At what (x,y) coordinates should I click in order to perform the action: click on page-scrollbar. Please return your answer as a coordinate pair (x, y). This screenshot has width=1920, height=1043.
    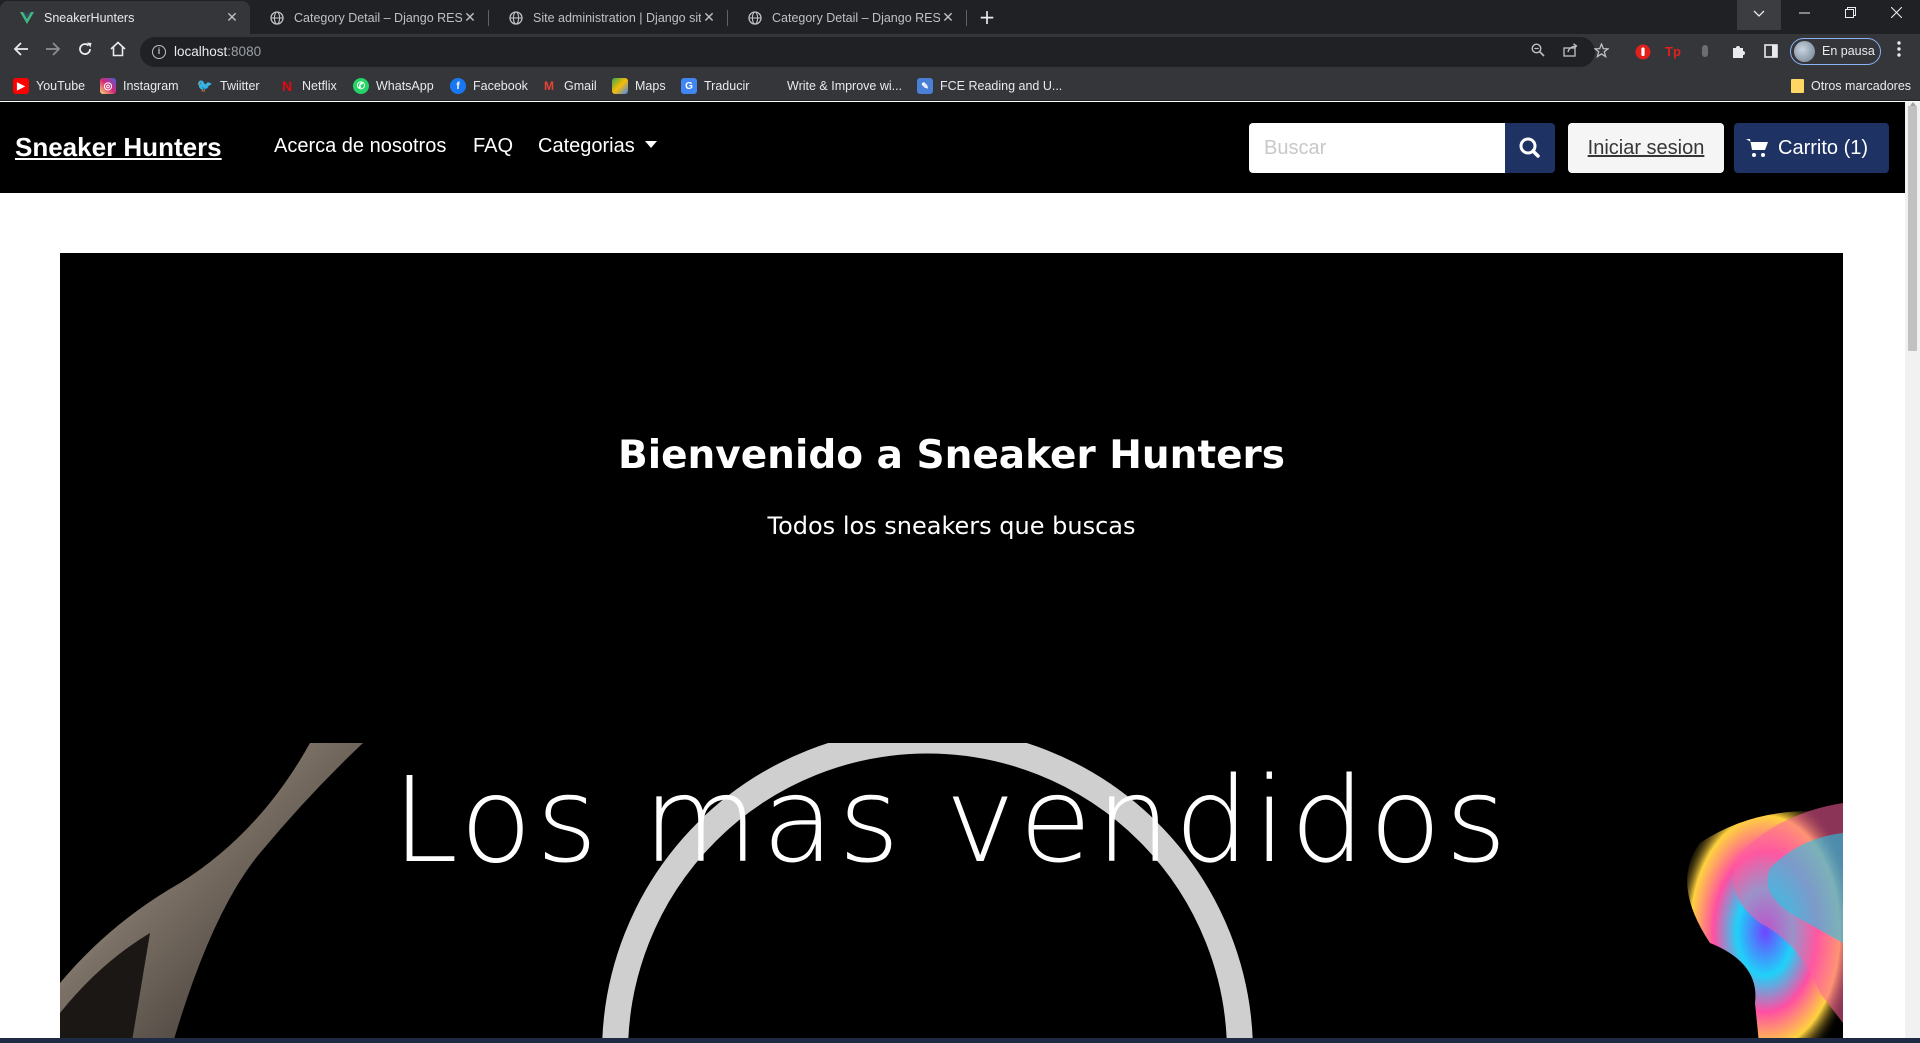
    Looking at the image, I should click on (1912, 571).